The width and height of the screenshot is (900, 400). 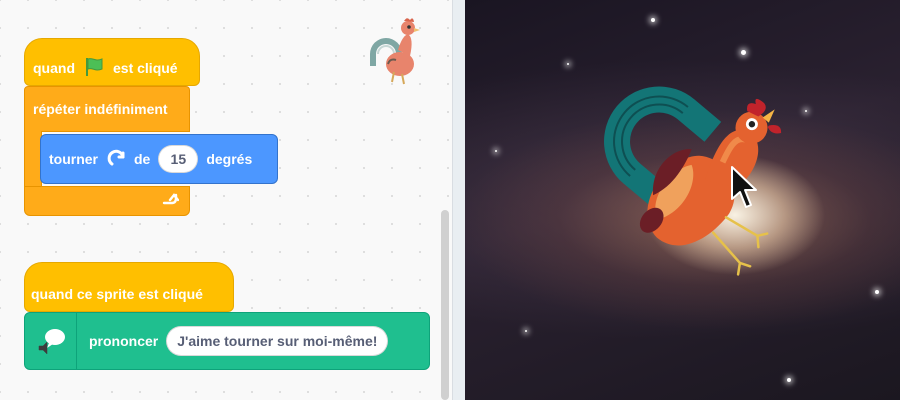 I want to click on when-flag-clicked-block: quand est cliqué, so click(x=112, y=62).